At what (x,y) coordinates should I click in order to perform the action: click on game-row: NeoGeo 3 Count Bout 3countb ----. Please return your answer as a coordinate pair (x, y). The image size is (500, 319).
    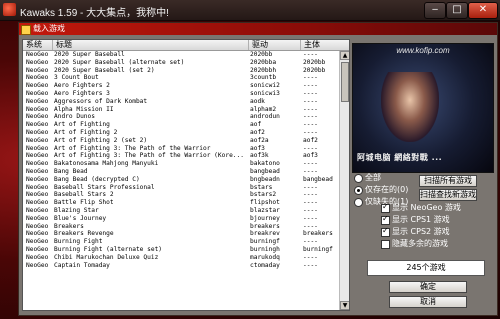
    Looking at the image, I should click on (181, 78).